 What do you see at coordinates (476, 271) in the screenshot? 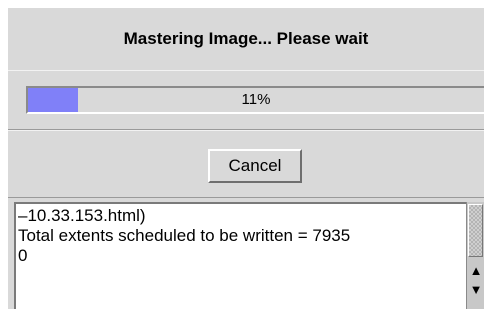
I see `scroll-up-arrow-icon: ▲` at bounding box center [476, 271].